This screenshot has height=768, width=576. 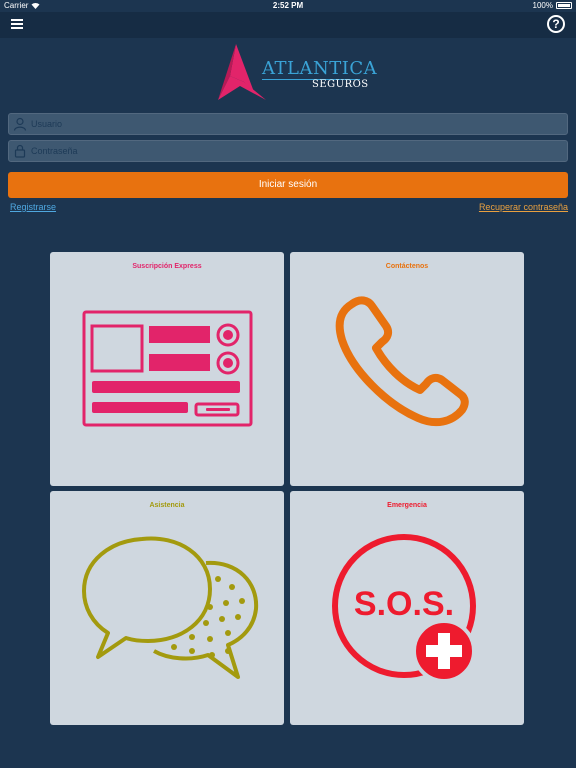 I want to click on logo-subtitle: SEGUROS, so click(x=340, y=84).